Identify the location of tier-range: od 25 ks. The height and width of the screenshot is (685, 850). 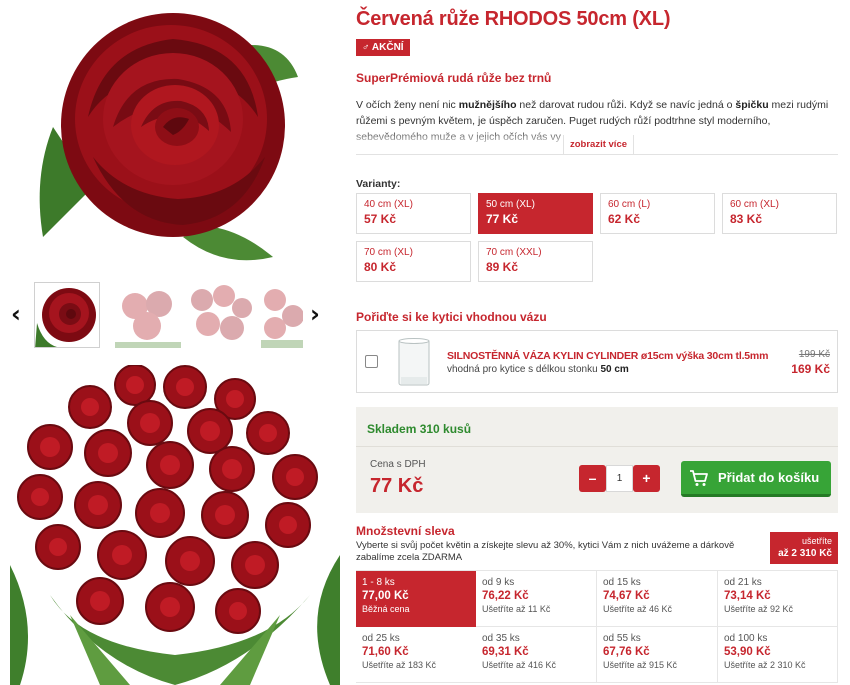
(381, 638).